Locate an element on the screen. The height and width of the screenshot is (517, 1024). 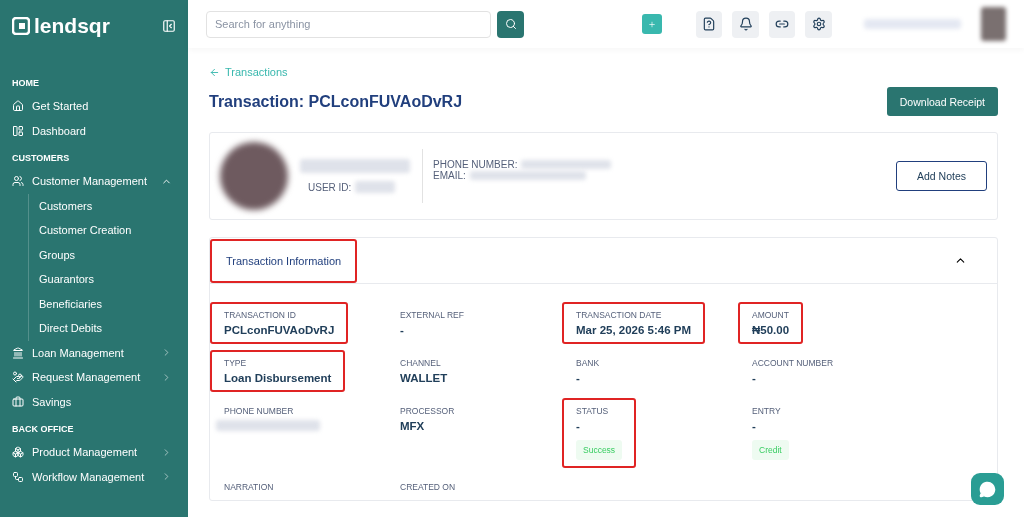
status-badge: Success is located at coordinates (599, 450).